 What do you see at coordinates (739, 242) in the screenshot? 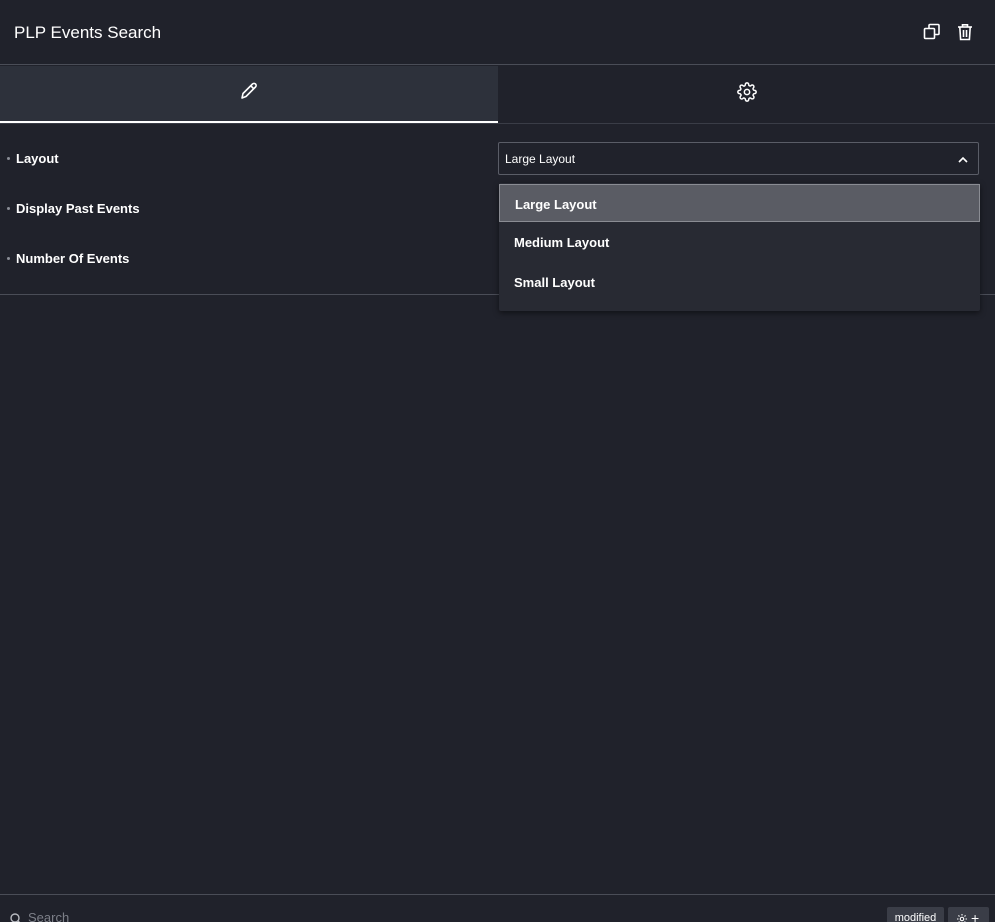
I see `option-medium-layout: Medium Layout` at bounding box center [739, 242].